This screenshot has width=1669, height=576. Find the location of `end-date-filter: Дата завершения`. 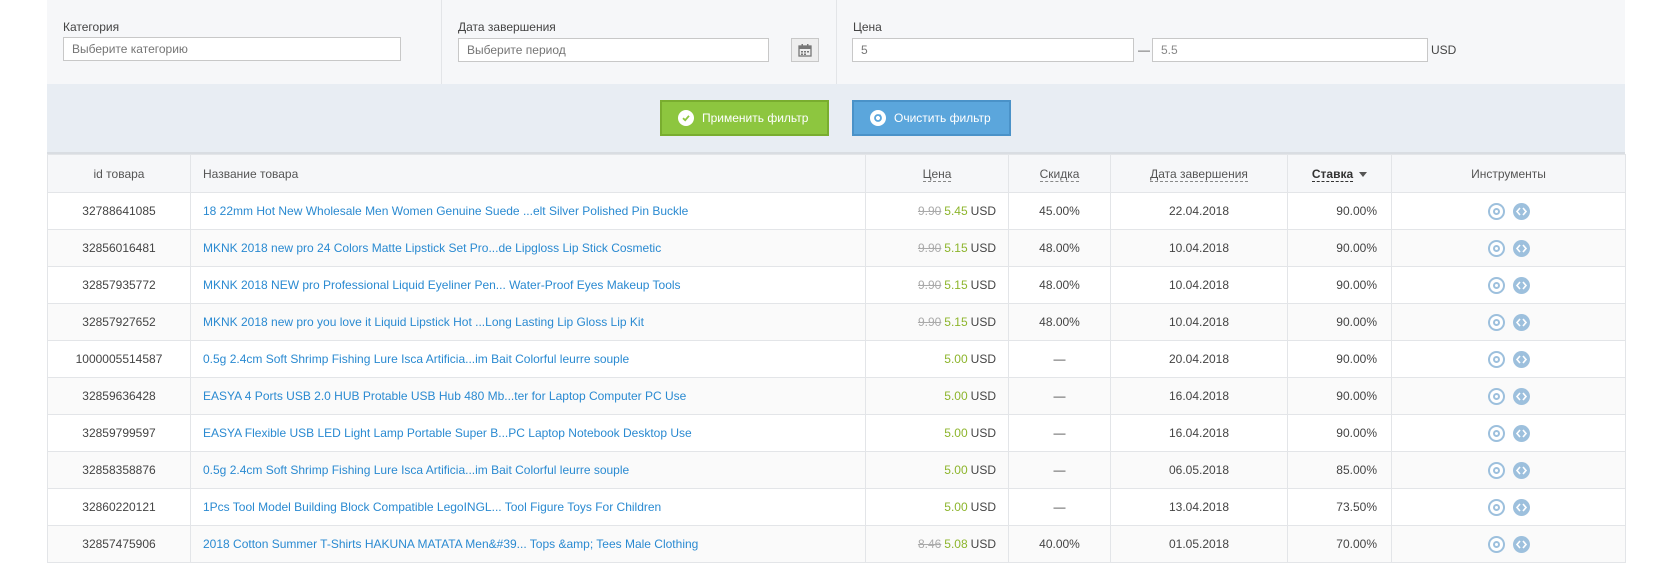

end-date-filter: Дата завершения is located at coordinates (639, 42).